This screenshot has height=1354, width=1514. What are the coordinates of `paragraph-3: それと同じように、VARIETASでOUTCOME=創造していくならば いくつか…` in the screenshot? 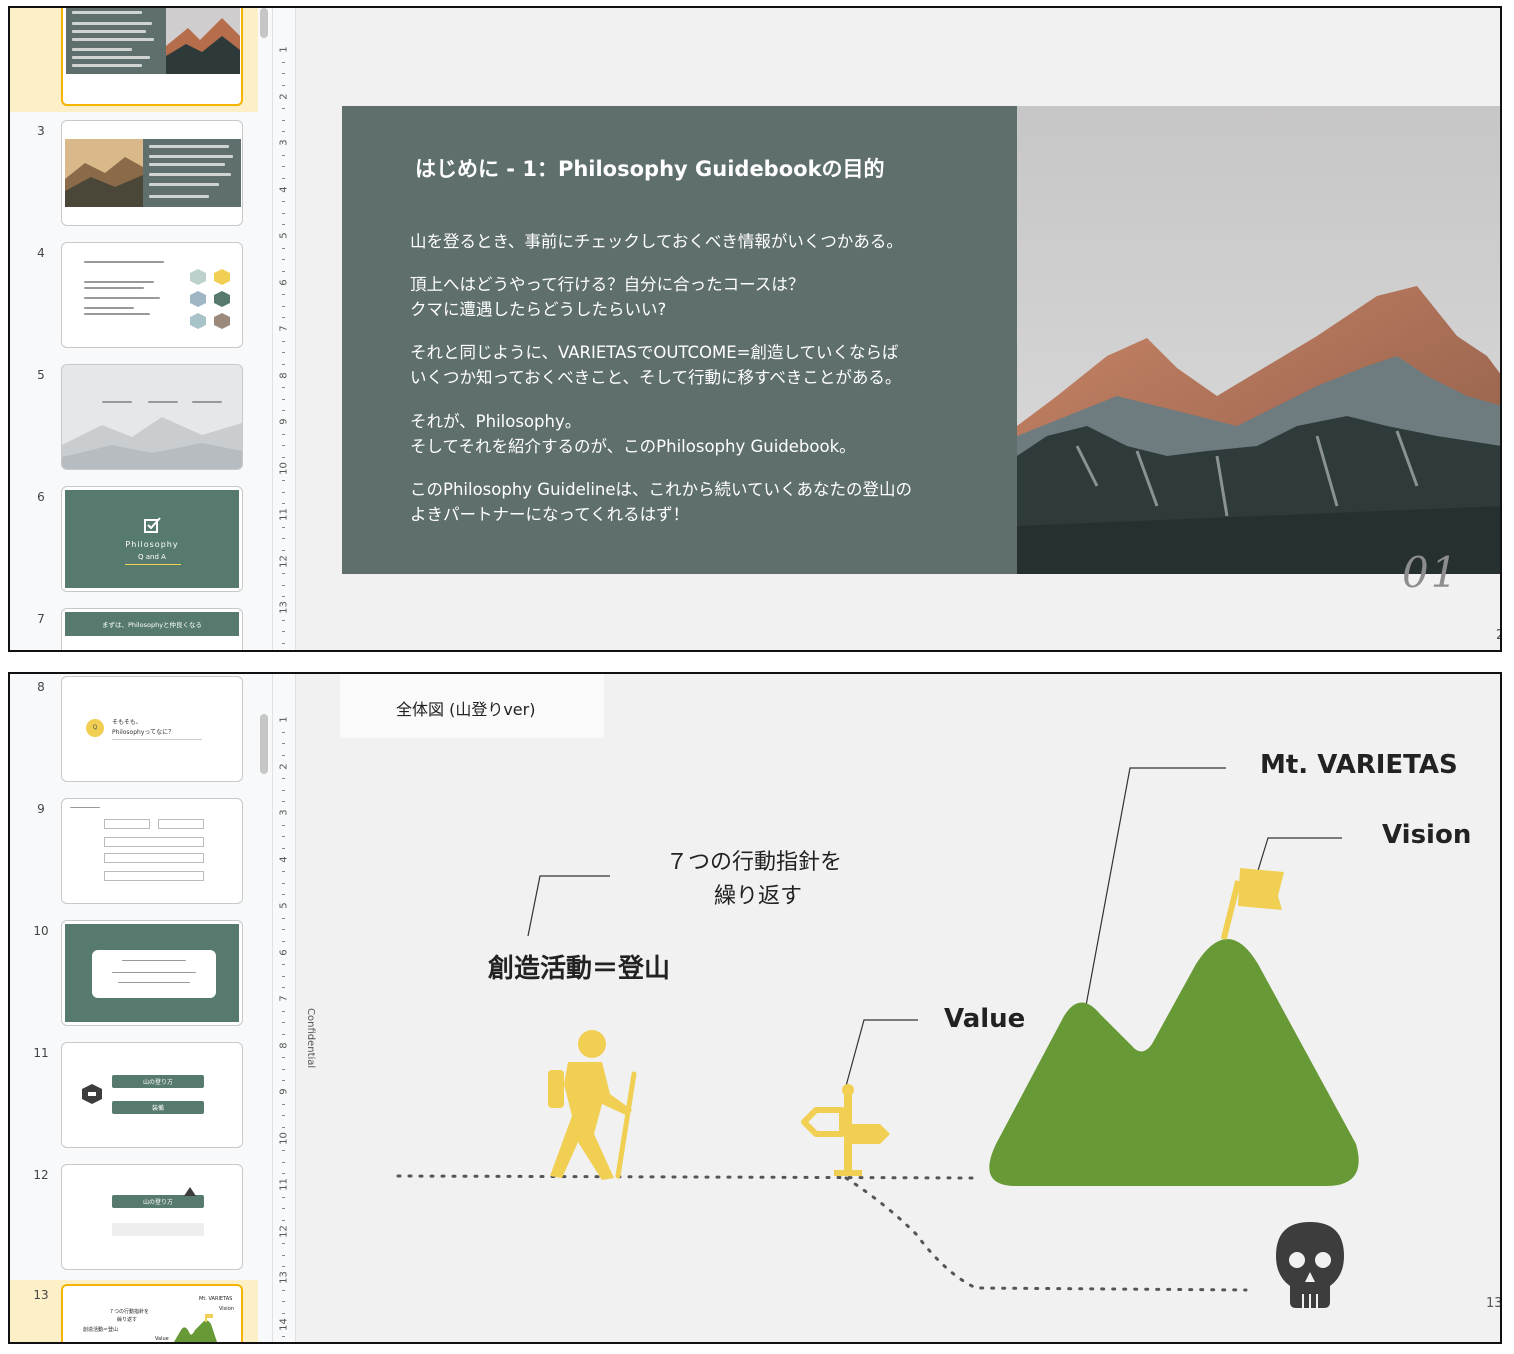 It's located at (655, 365).